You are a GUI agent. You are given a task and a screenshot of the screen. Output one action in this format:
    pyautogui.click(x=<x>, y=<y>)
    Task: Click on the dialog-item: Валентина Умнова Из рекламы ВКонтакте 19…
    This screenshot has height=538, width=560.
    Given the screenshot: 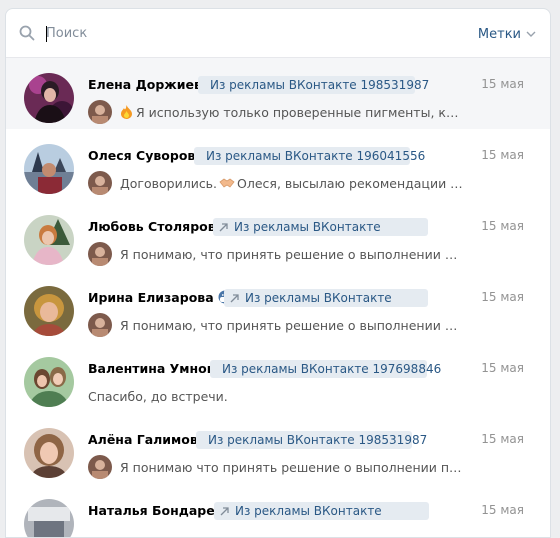 What is the action you would take?
    pyautogui.click(x=278, y=377)
    